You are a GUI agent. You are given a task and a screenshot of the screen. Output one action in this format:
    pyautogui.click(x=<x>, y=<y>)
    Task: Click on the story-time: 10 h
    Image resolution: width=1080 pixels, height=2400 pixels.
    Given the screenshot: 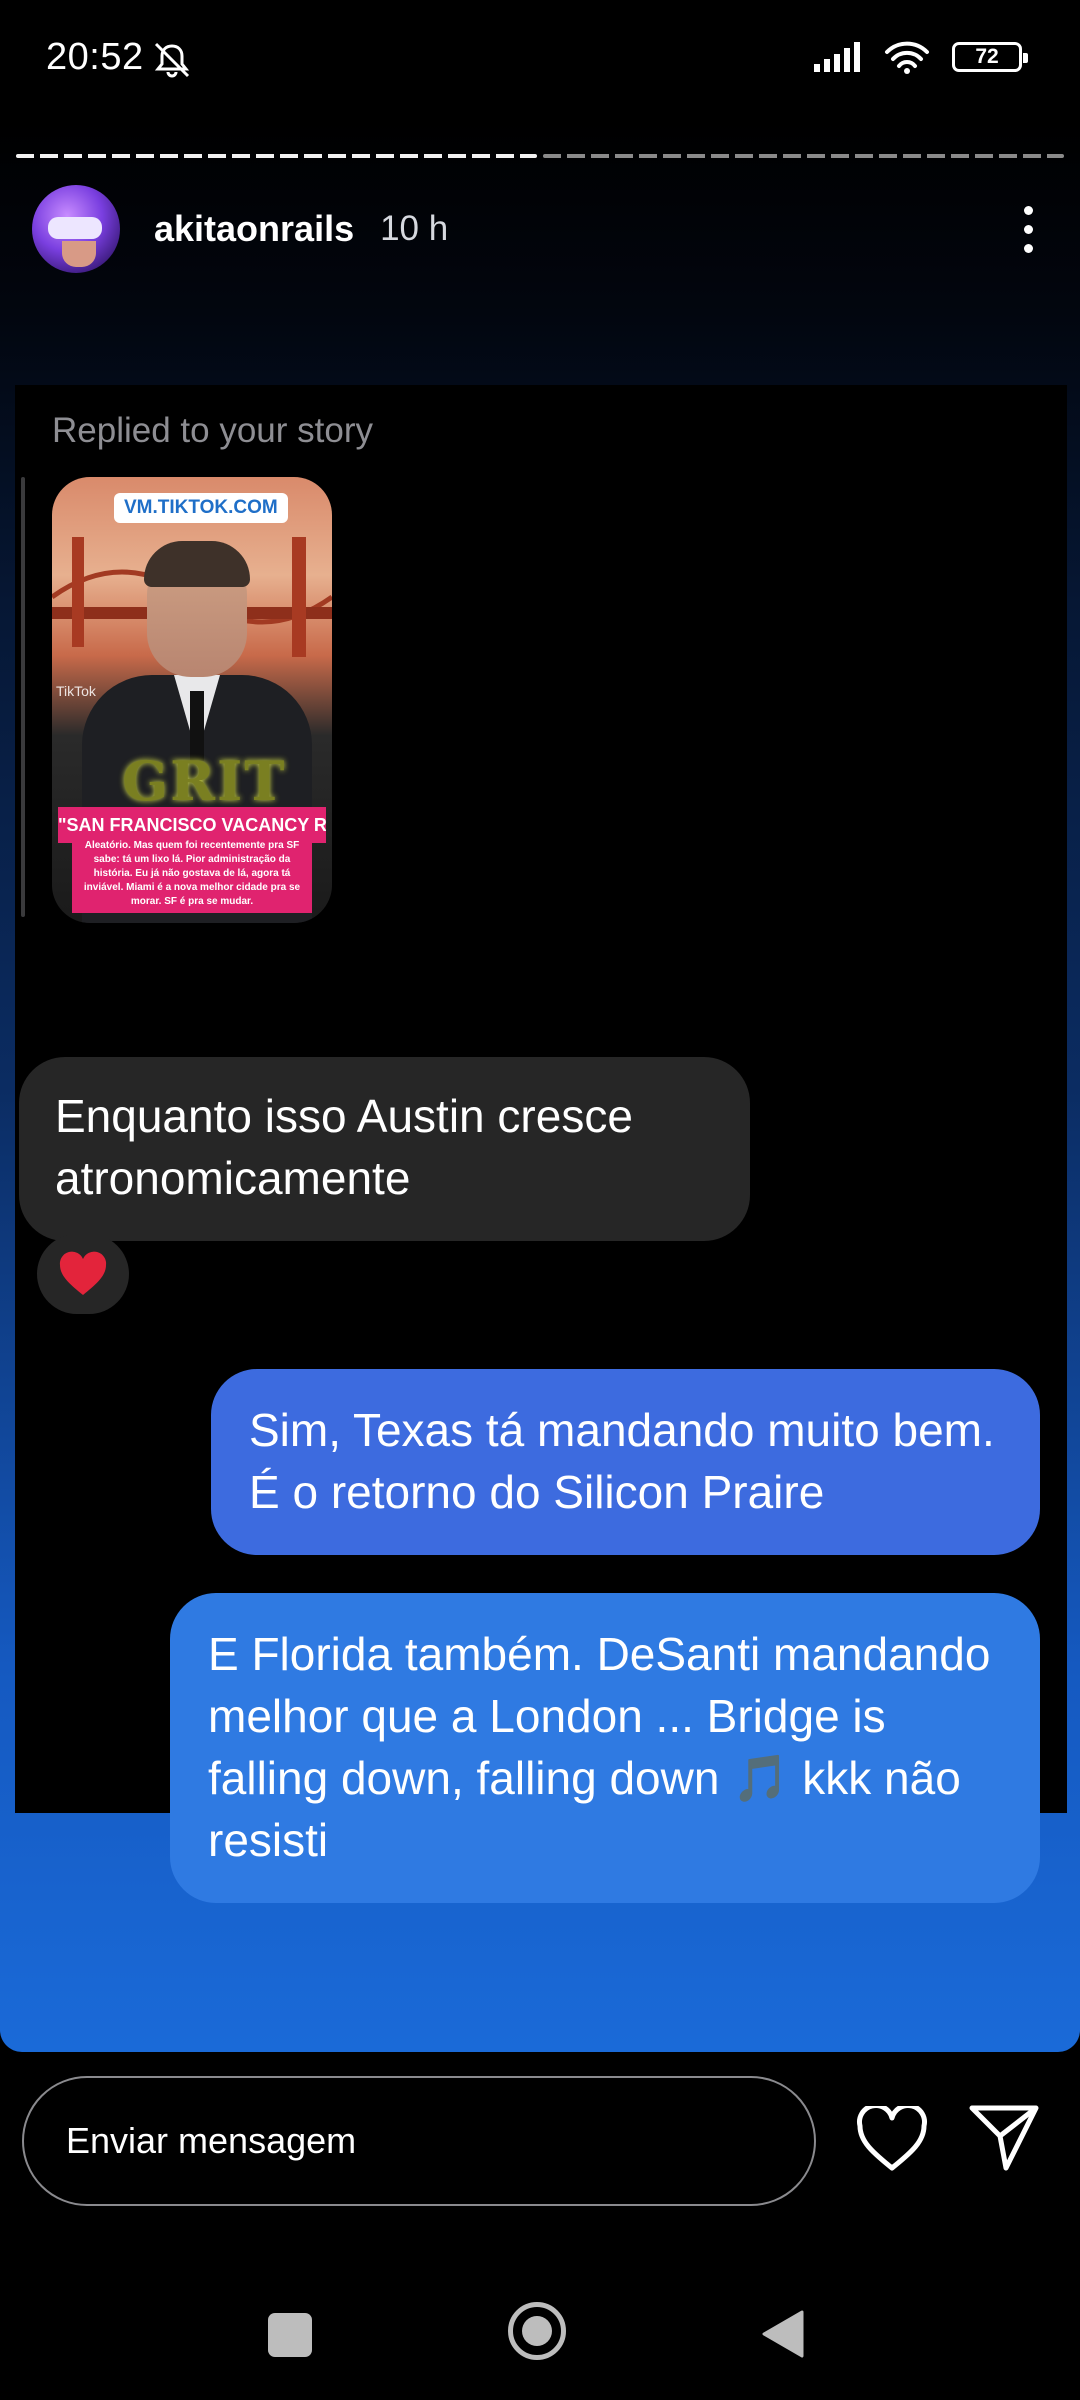 What is the action you would take?
    pyautogui.click(x=414, y=228)
    